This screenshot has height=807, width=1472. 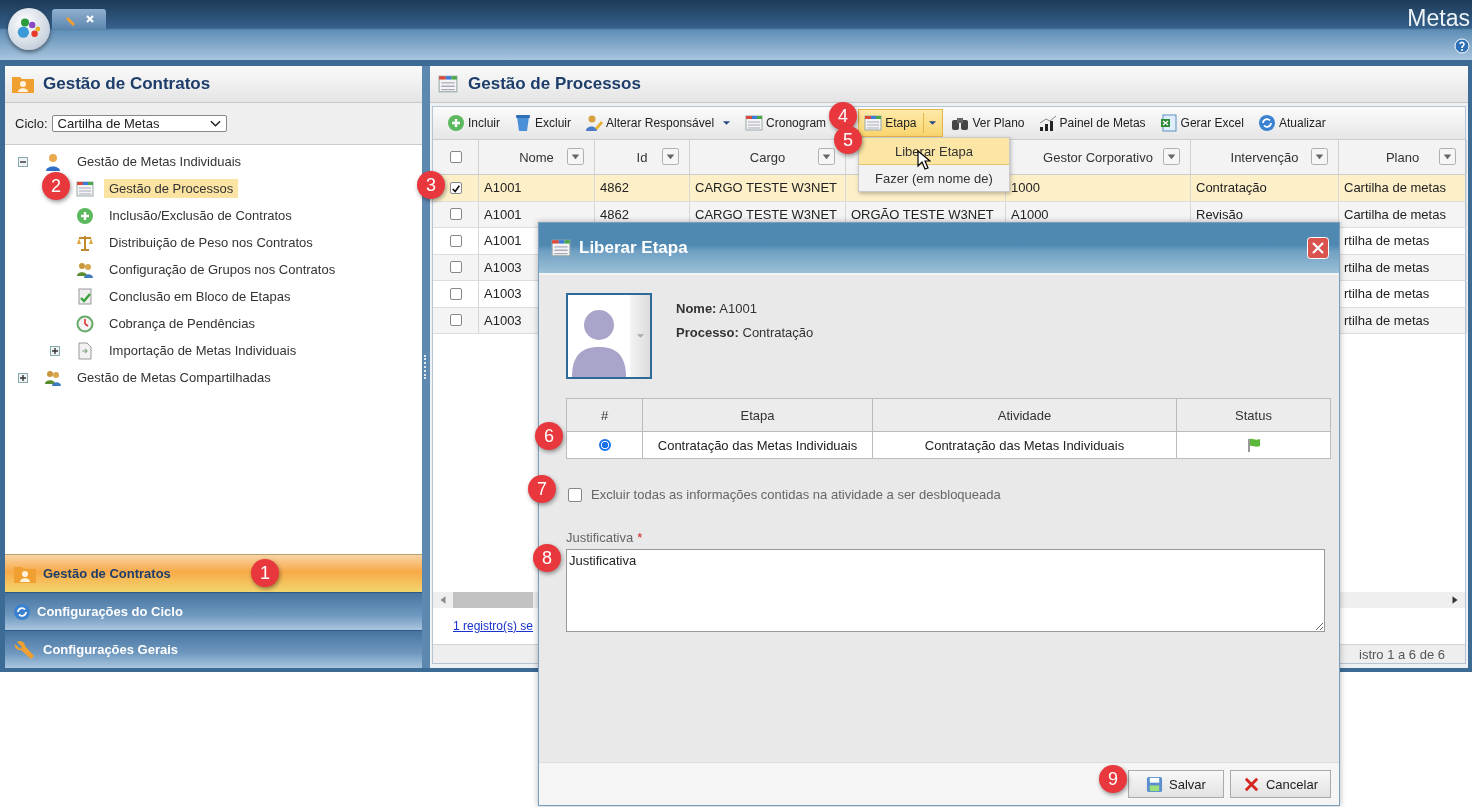 What do you see at coordinates (642, 157) in the screenshot?
I see `column-header: Id` at bounding box center [642, 157].